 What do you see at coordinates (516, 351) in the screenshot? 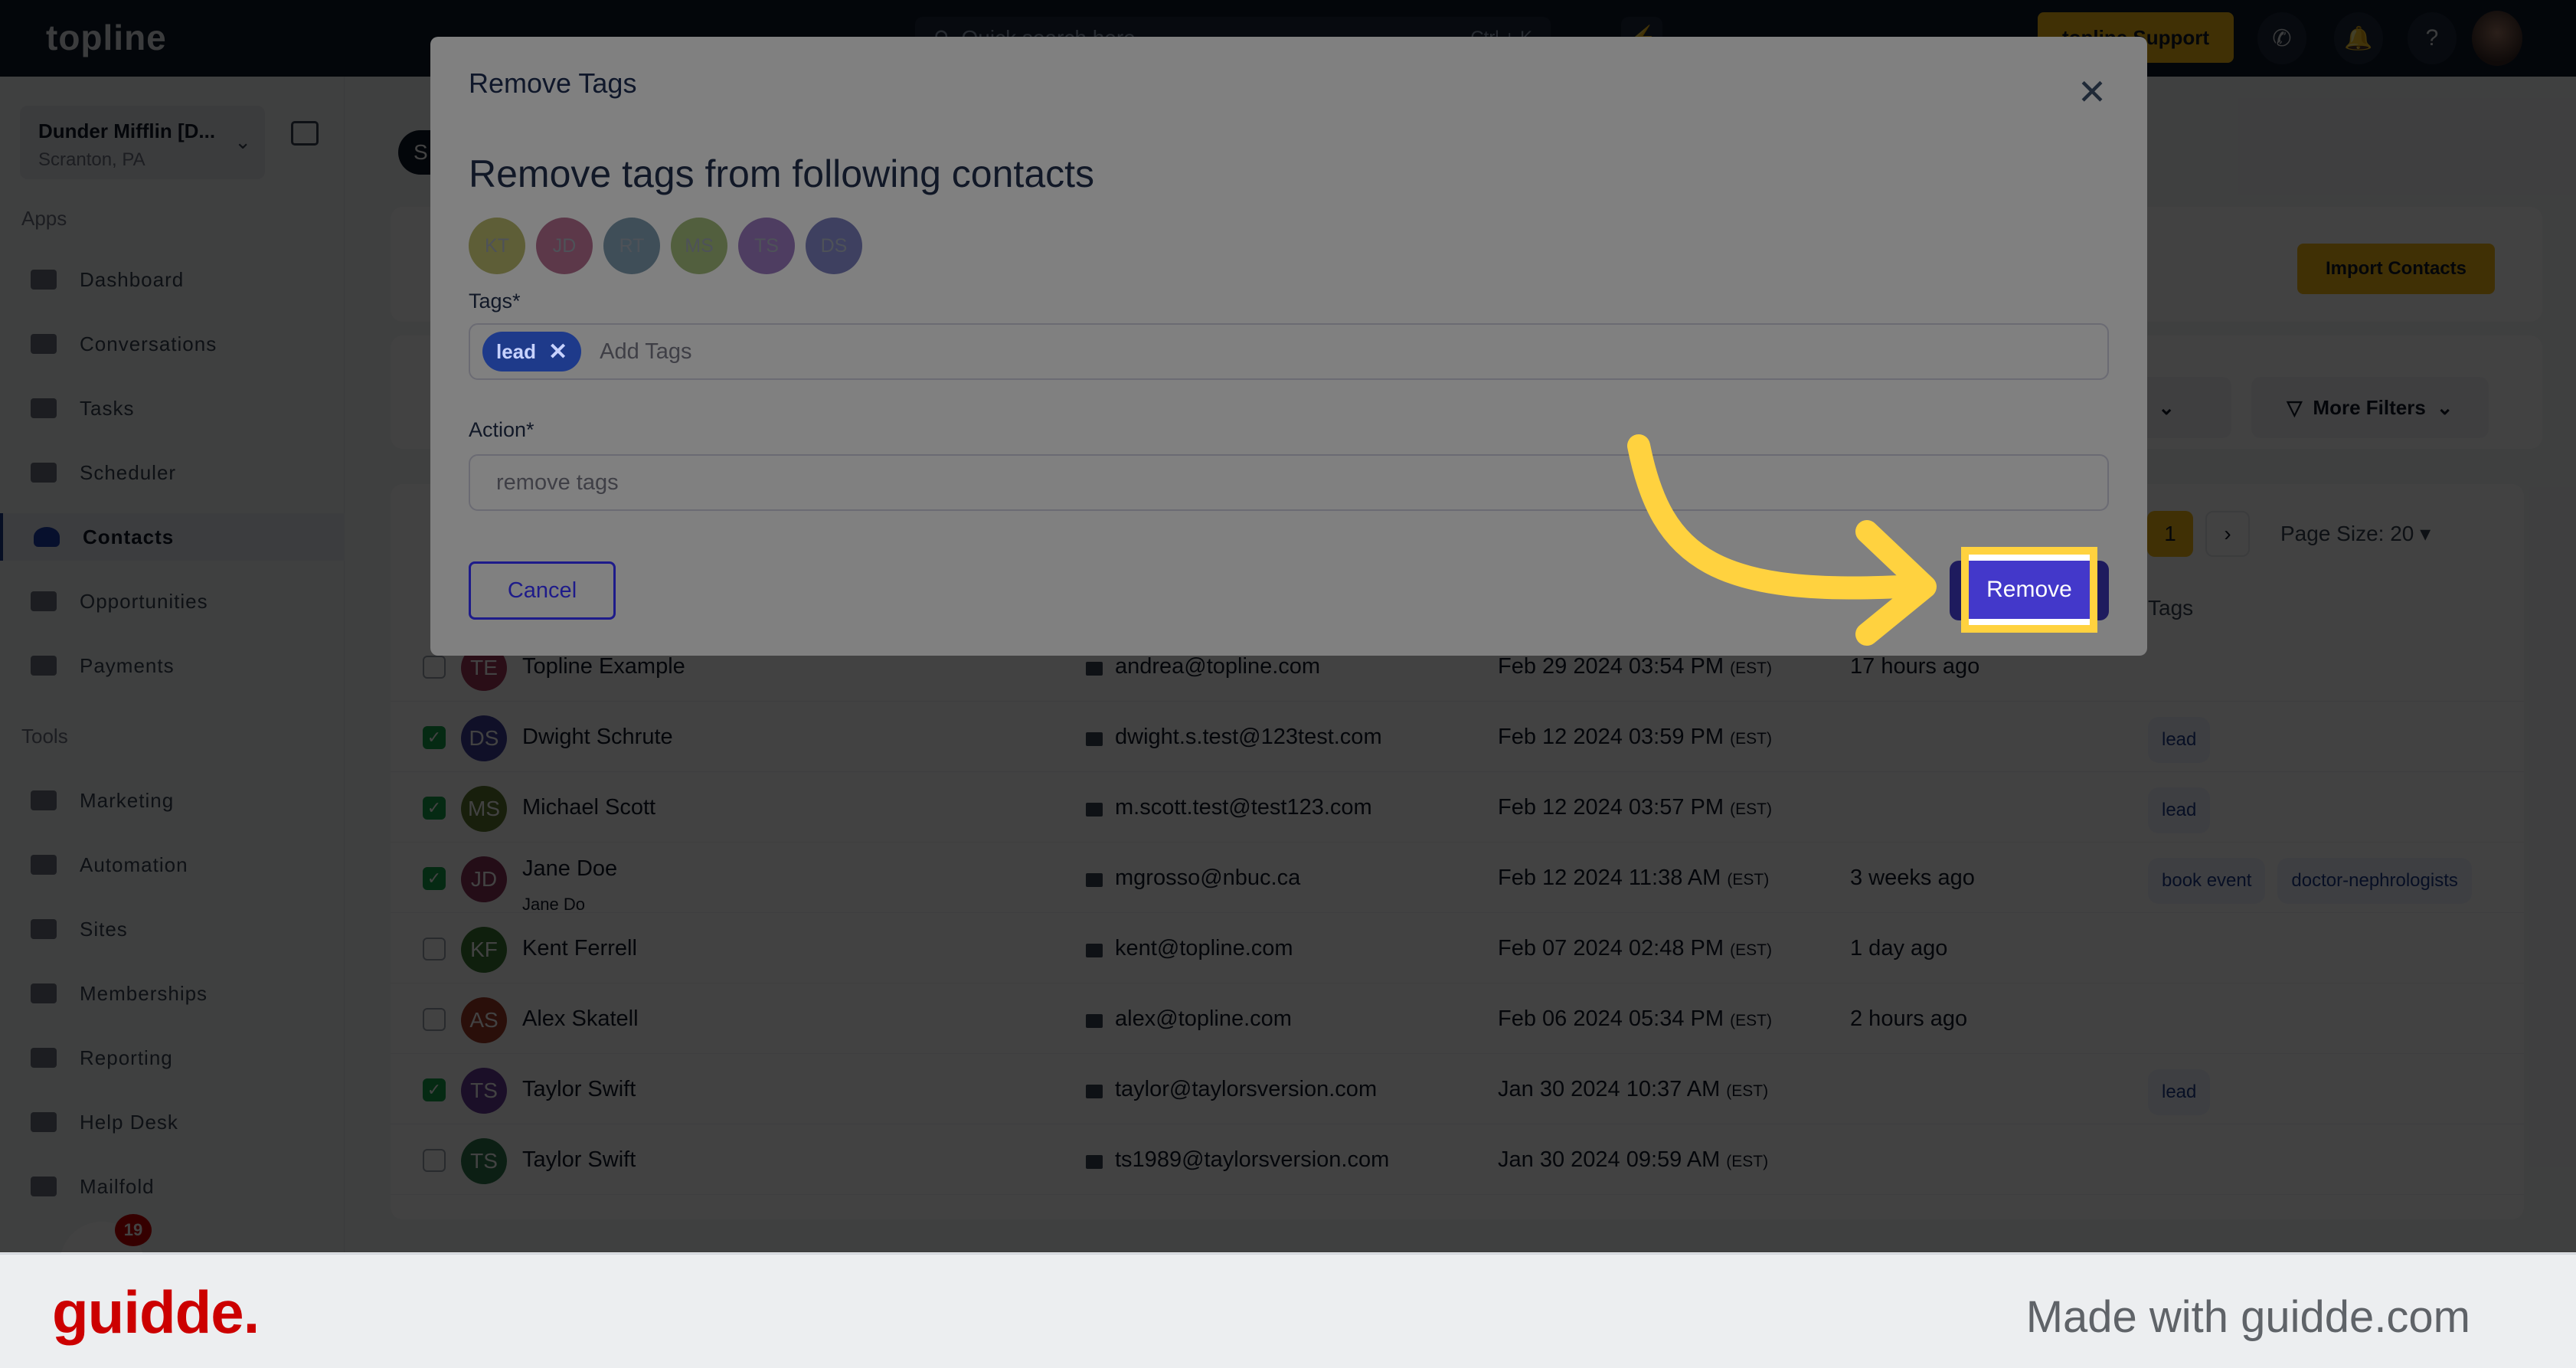
I see `tag-chip-label: lead` at bounding box center [516, 351].